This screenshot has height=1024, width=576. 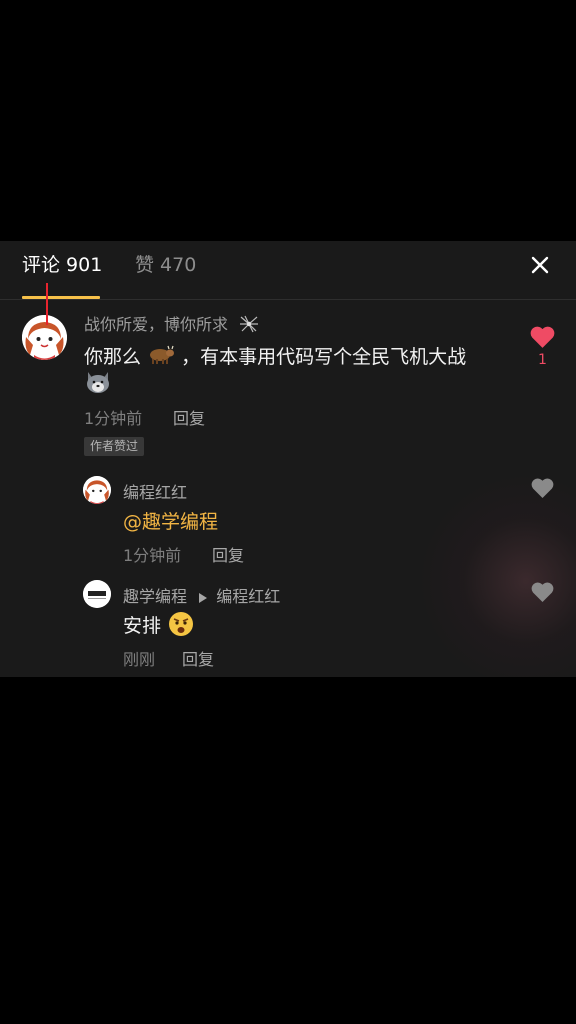 What do you see at coordinates (249, 326) in the screenshot?
I see `spider-icon` at bounding box center [249, 326].